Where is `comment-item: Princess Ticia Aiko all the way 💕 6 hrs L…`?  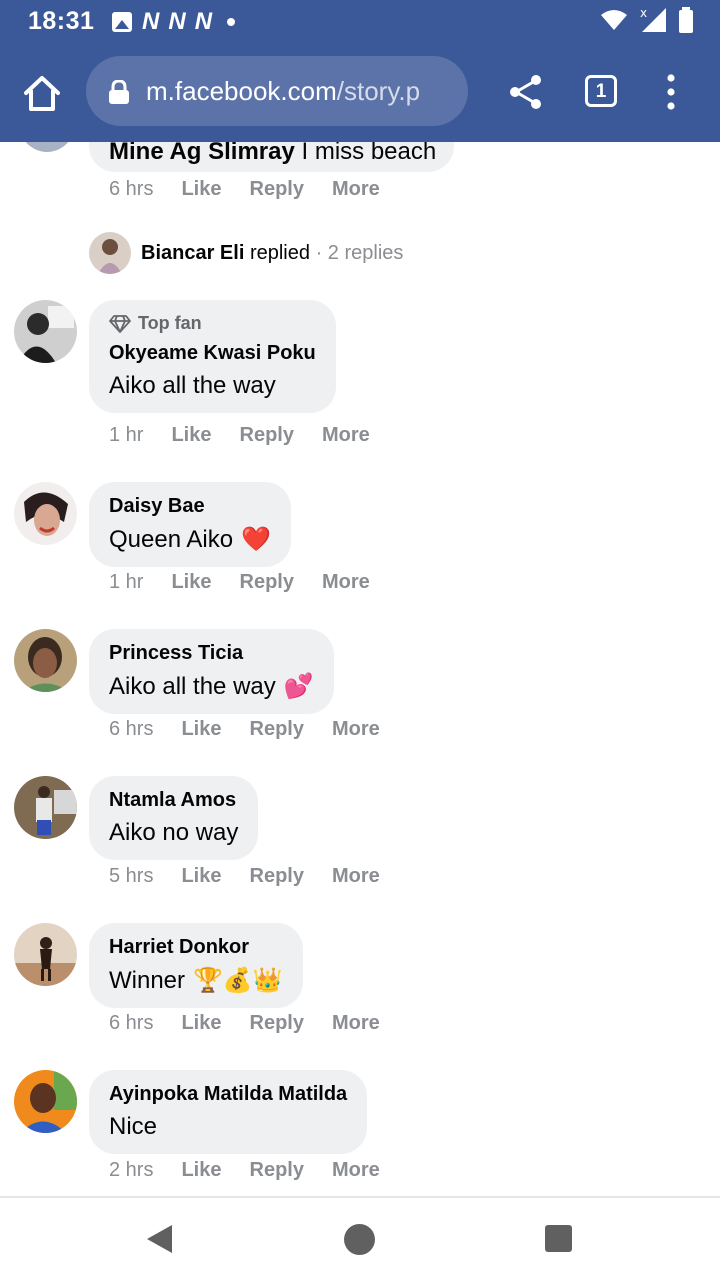 comment-item: Princess Ticia Aiko all the way 💕 6 hrs L… is located at coordinates (360, 689).